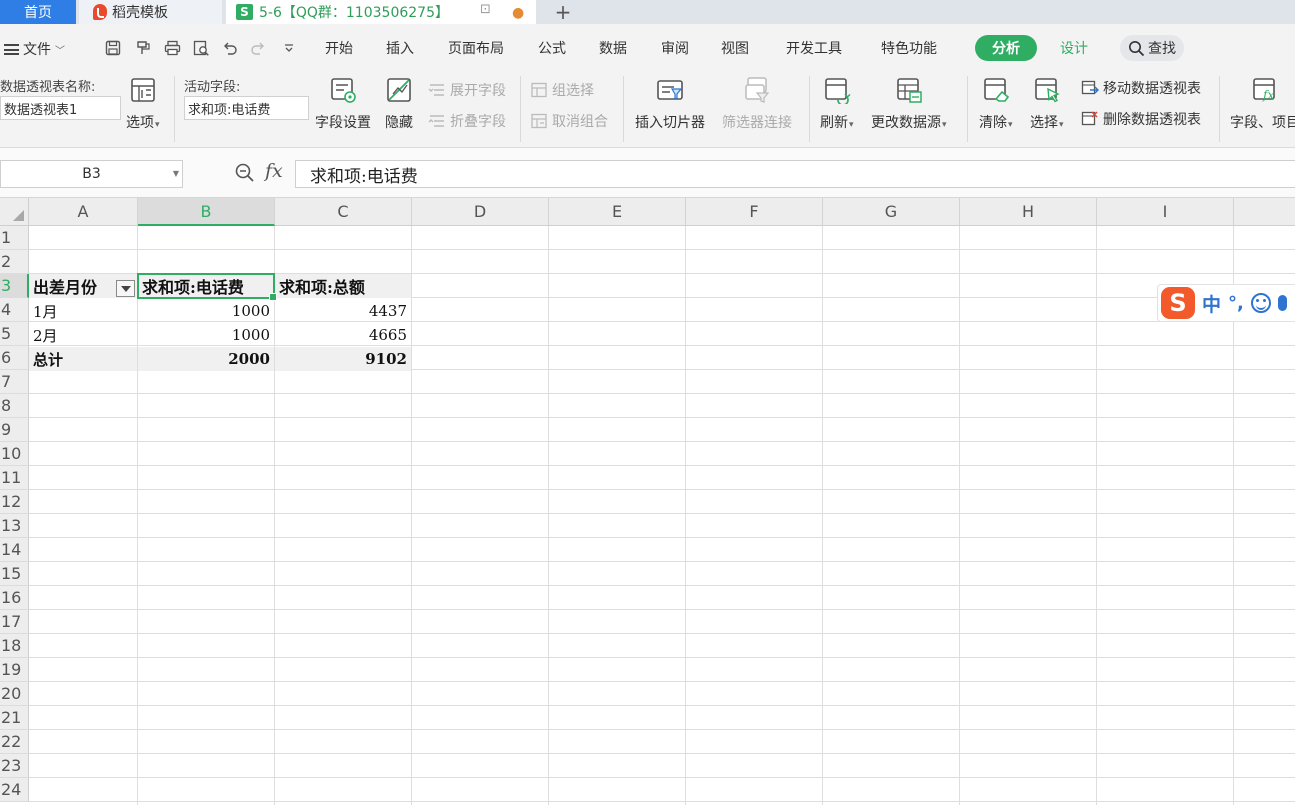  Describe the element at coordinates (563, 12) in the screenshot. I see `new-tab-button: +` at that location.